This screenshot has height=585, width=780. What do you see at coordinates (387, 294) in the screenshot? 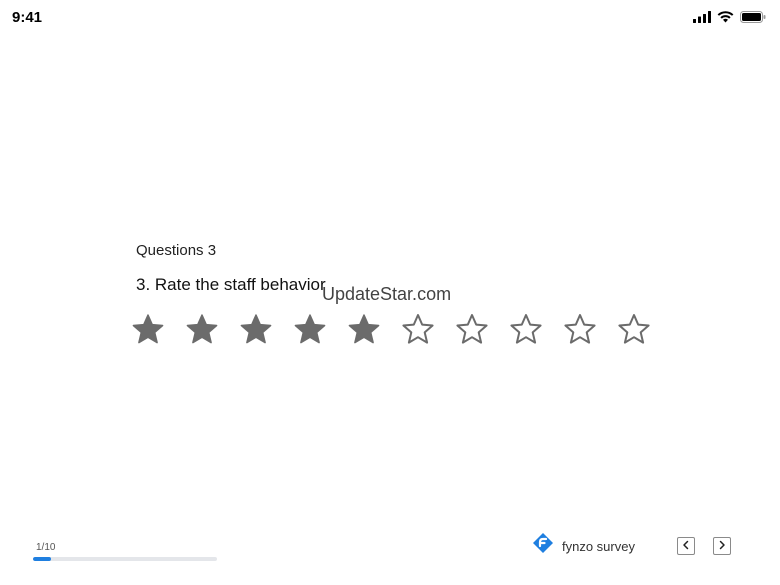
I see `watermark: UpdateStar.com` at bounding box center [387, 294].